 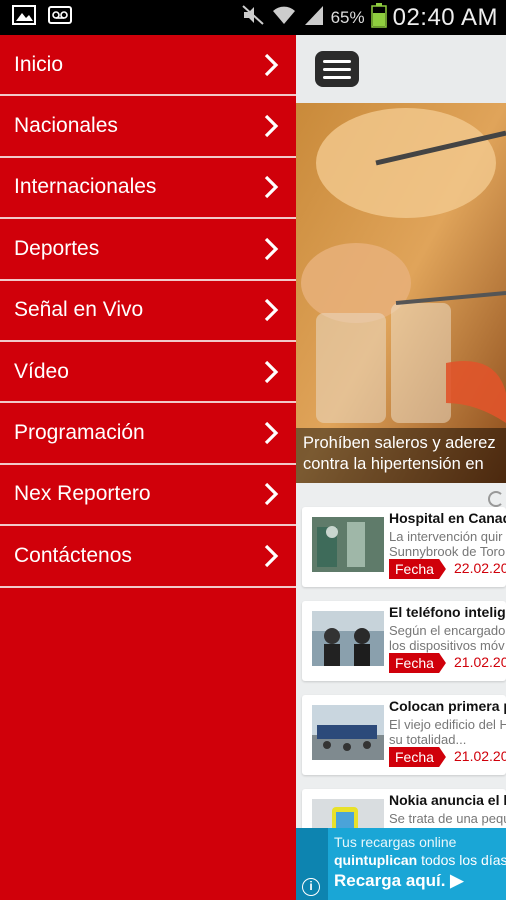 What do you see at coordinates (148, 373) in the screenshot?
I see `menu-item-video: Vídeo` at bounding box center [148, 373].